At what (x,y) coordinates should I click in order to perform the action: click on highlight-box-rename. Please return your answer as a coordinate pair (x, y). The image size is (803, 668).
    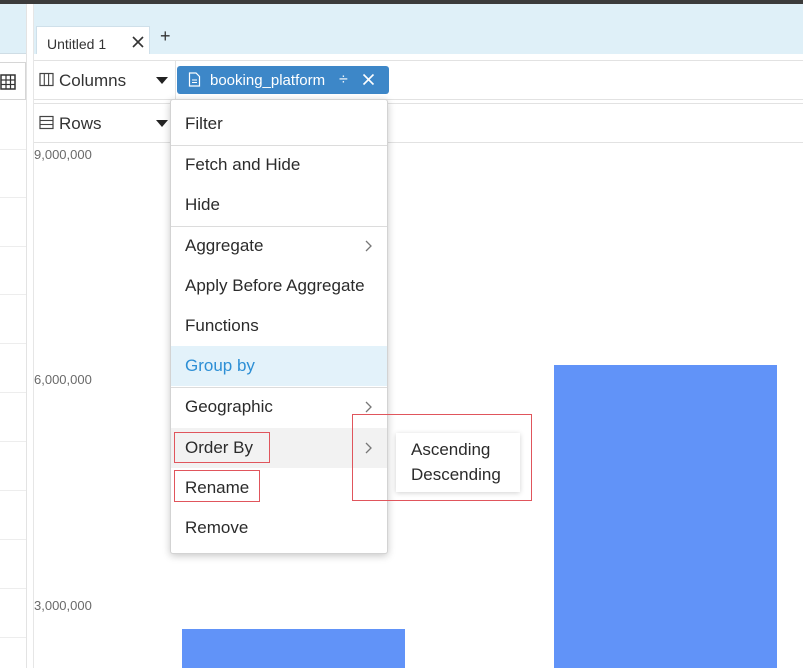
    Looking at the image, I should click on (217, 486).